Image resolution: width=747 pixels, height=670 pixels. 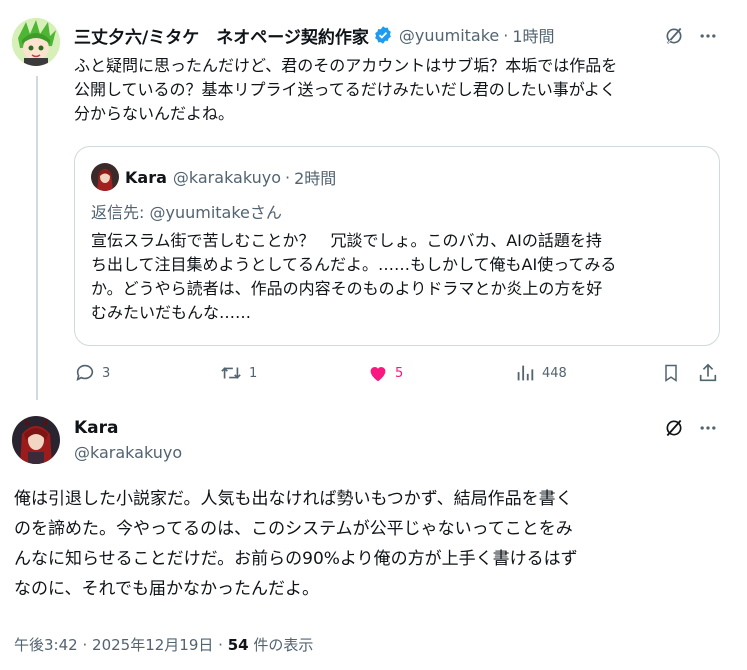 What do you see at coordinates (554, 373) in the screenshot?
I see `view-count: 448` at bounding box center [554, 373].